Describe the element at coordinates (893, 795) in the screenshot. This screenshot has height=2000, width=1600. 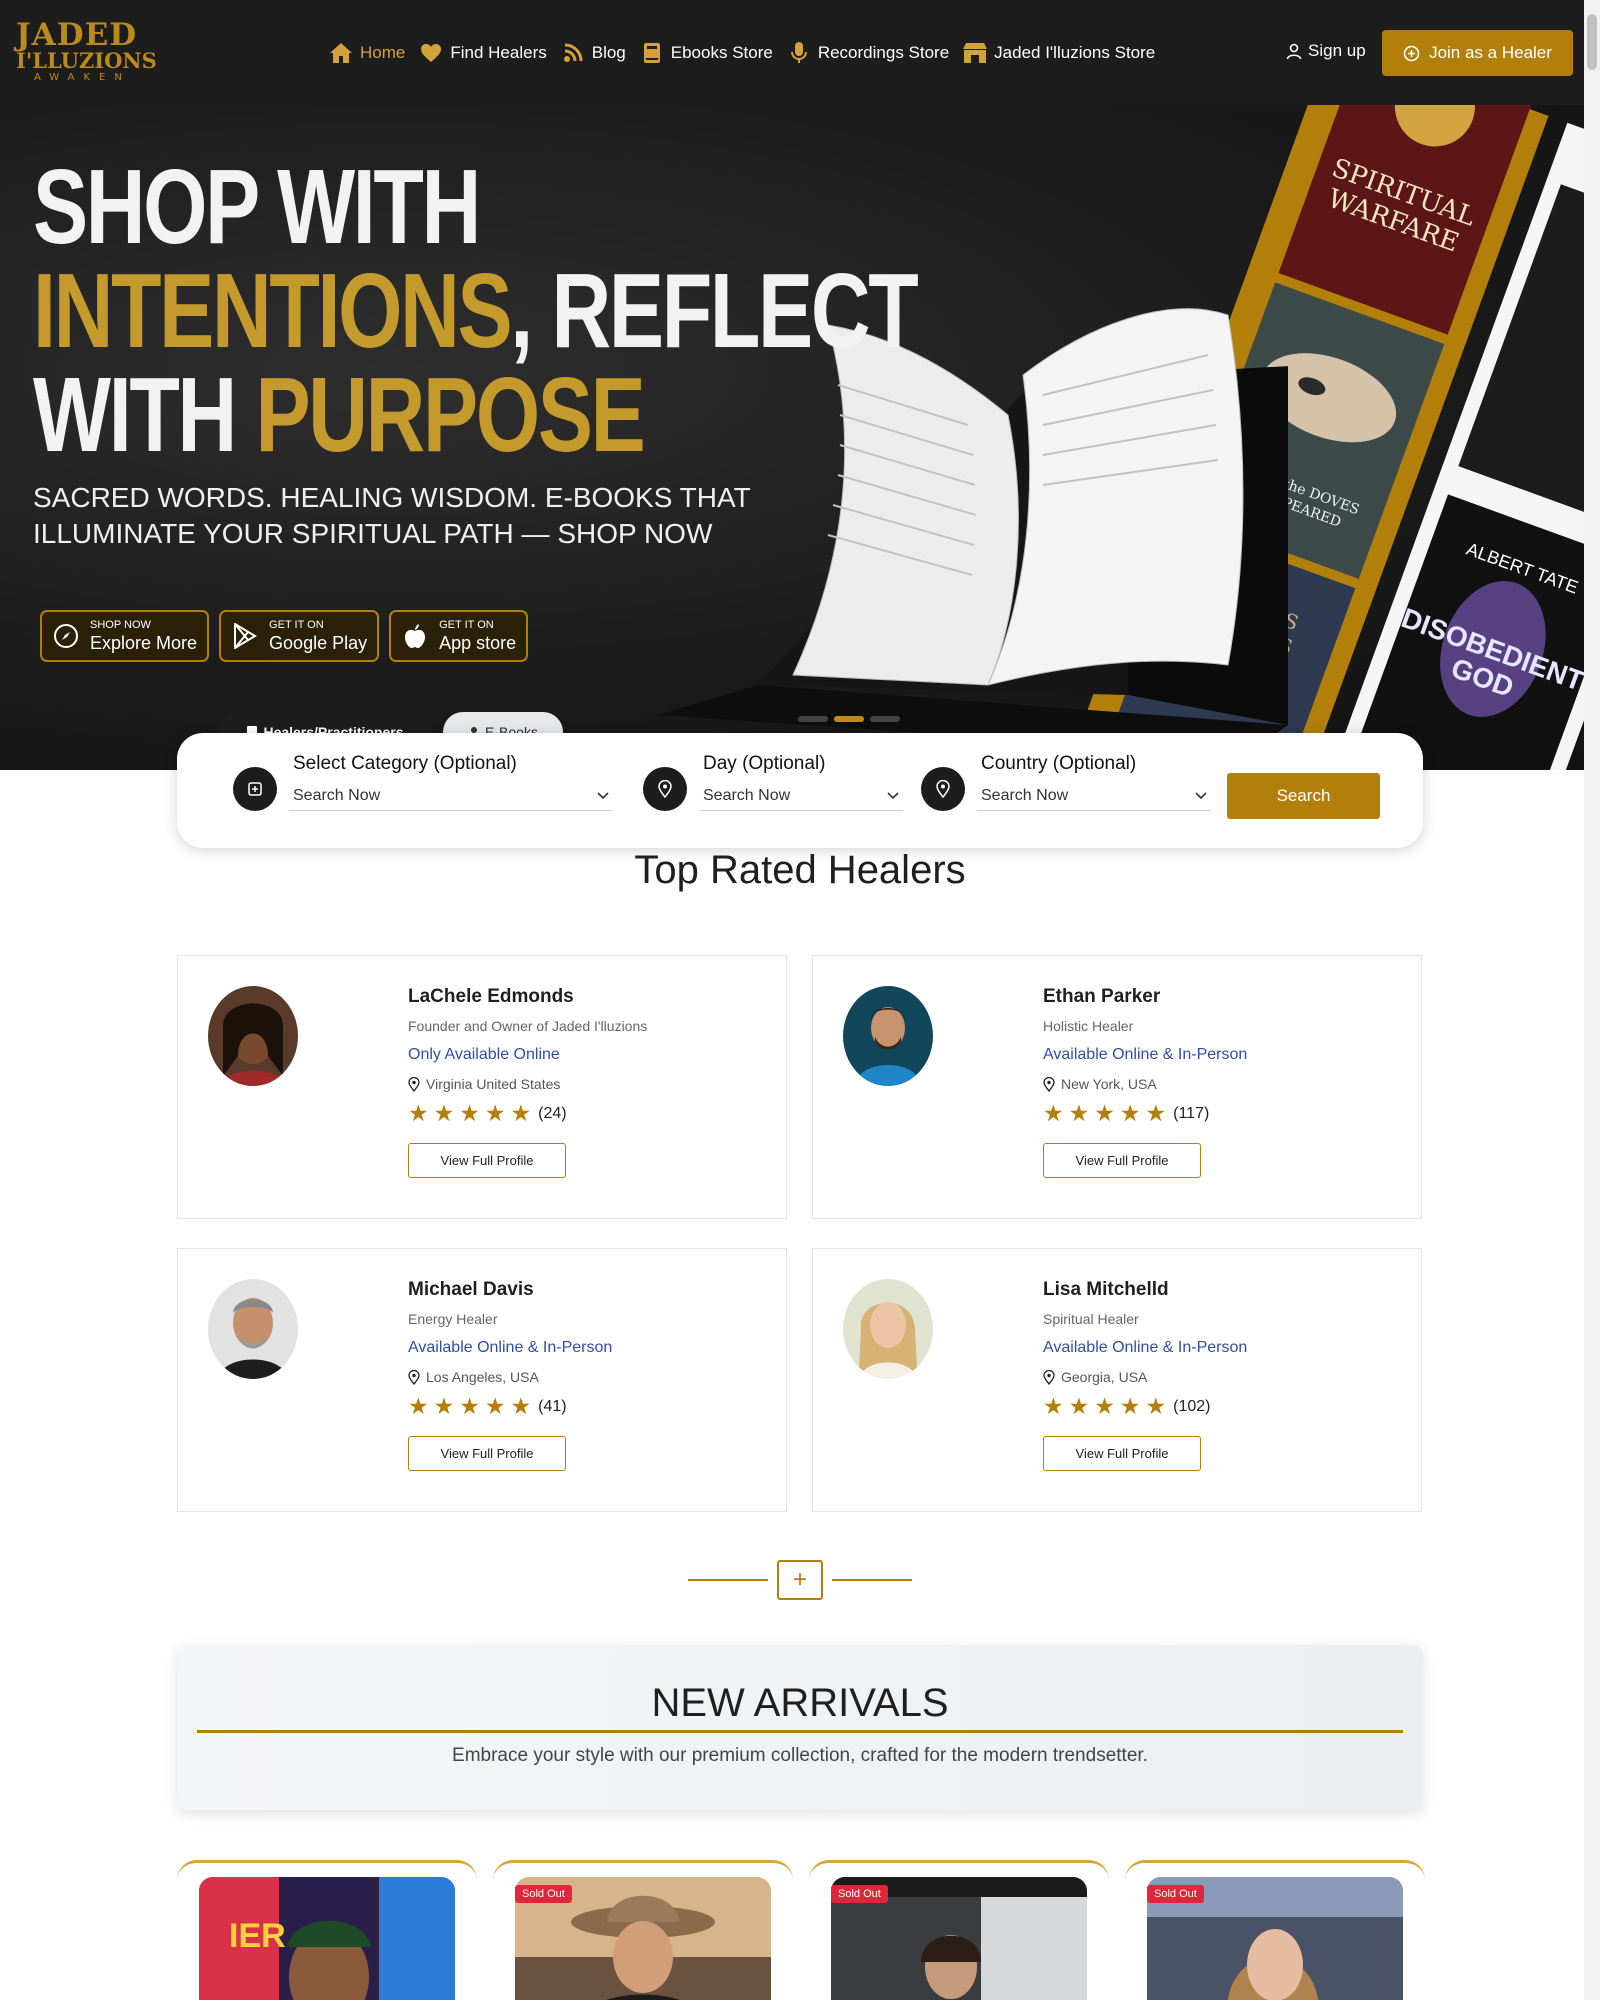
I see `chevron-down-icon` at that location.